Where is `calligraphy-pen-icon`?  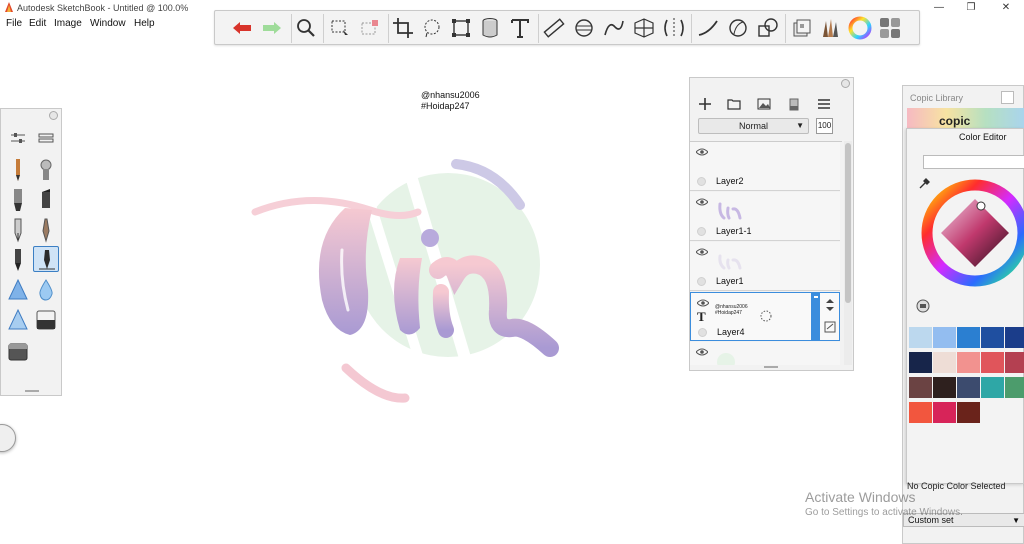 calligraphy-pen-icon is located at coordinates (46, 259).